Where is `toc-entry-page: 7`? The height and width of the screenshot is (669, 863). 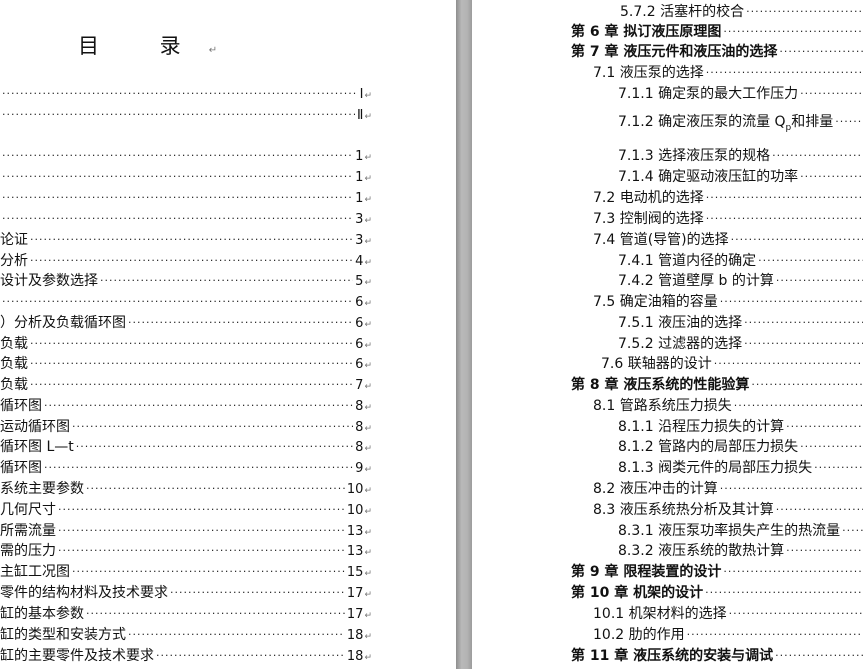
toc-entry-page: 7 is located at coordinates (359, 385).